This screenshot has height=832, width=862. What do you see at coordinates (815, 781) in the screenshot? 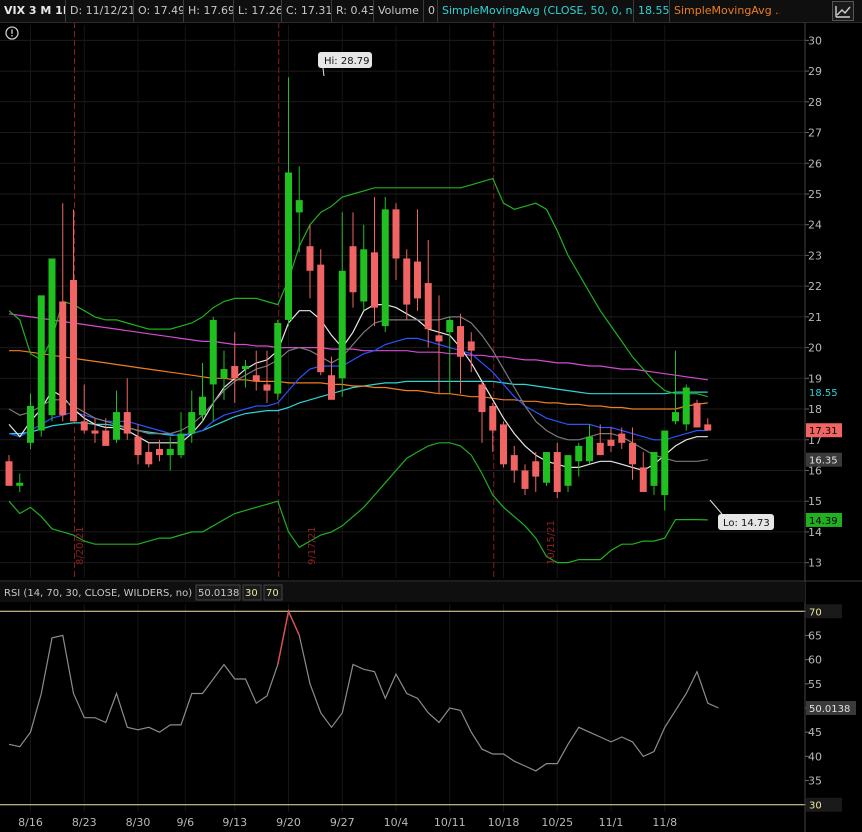
I see `rsi-tick-label: 35` at bounding box center [815, 781].